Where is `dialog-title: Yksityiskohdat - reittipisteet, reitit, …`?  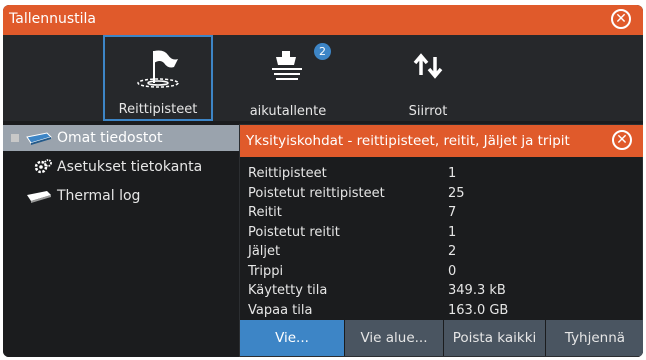
dialog-title: Yksityiskohdat - reittipisteet, reitit, … is located at coordinates (408, 141).